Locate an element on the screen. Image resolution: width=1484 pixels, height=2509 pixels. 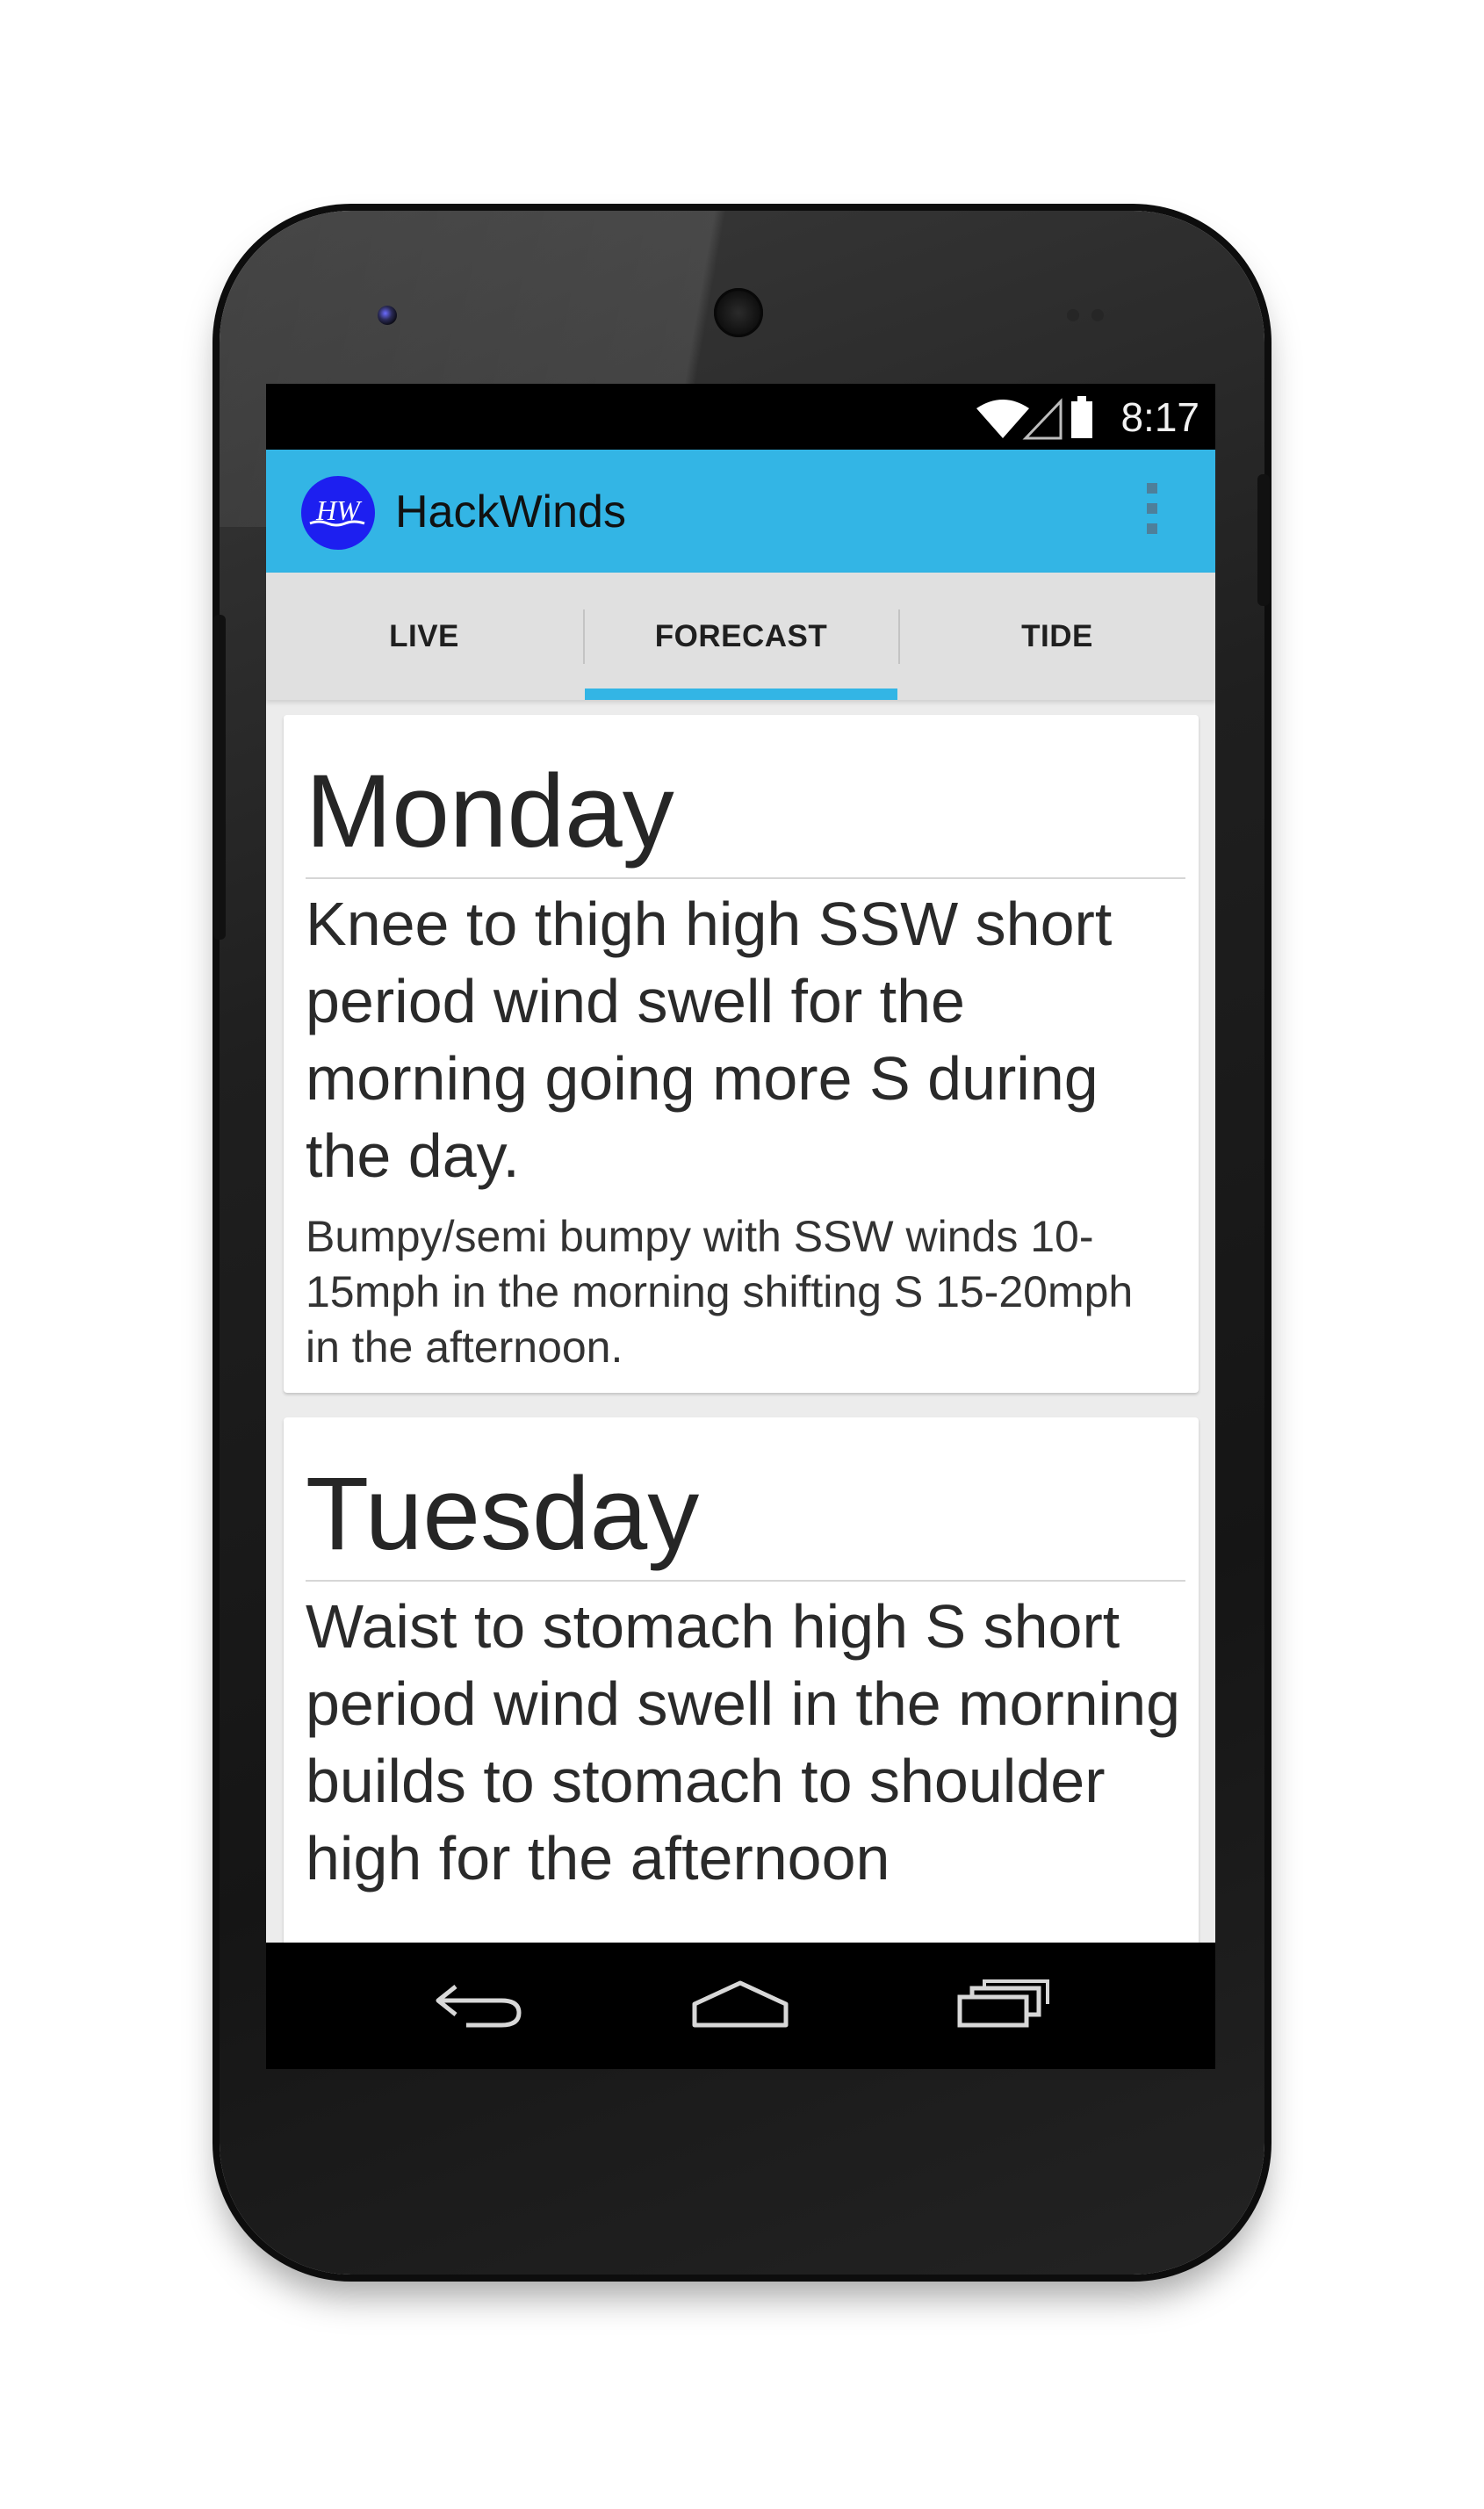
tab-tide: TIDE is located at coordinates (1057, 636).